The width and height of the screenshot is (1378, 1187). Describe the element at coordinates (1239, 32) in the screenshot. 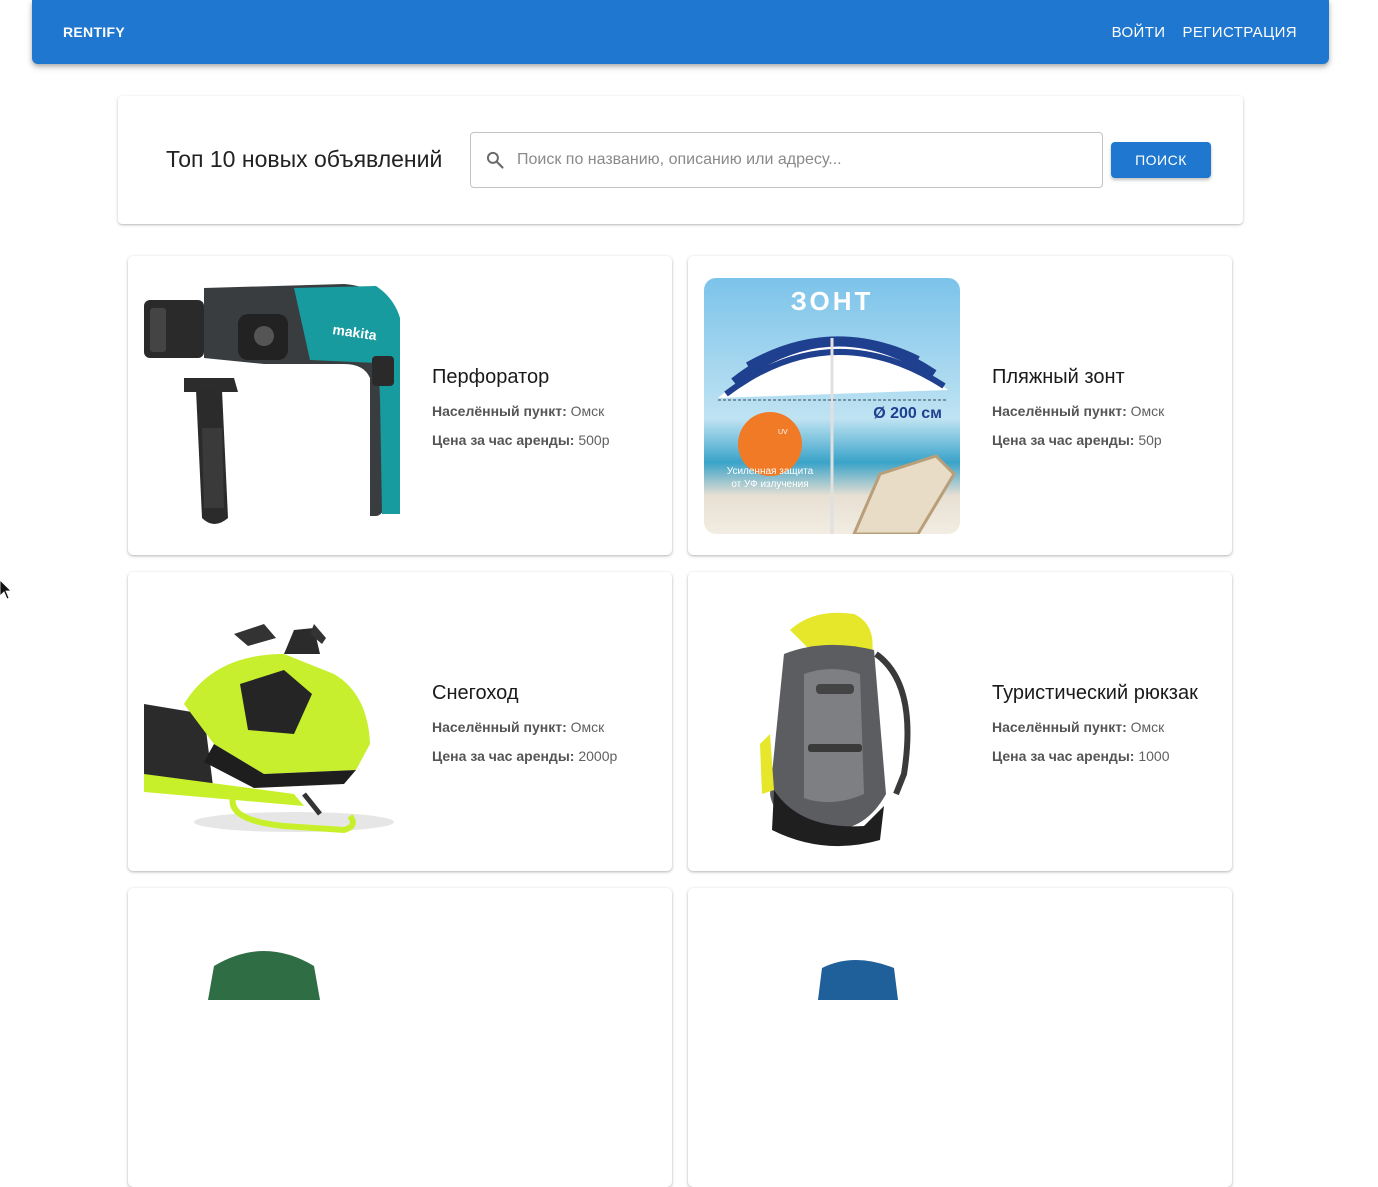

I see `register-button: РЕГИСТРАЦИЯ` at that location.